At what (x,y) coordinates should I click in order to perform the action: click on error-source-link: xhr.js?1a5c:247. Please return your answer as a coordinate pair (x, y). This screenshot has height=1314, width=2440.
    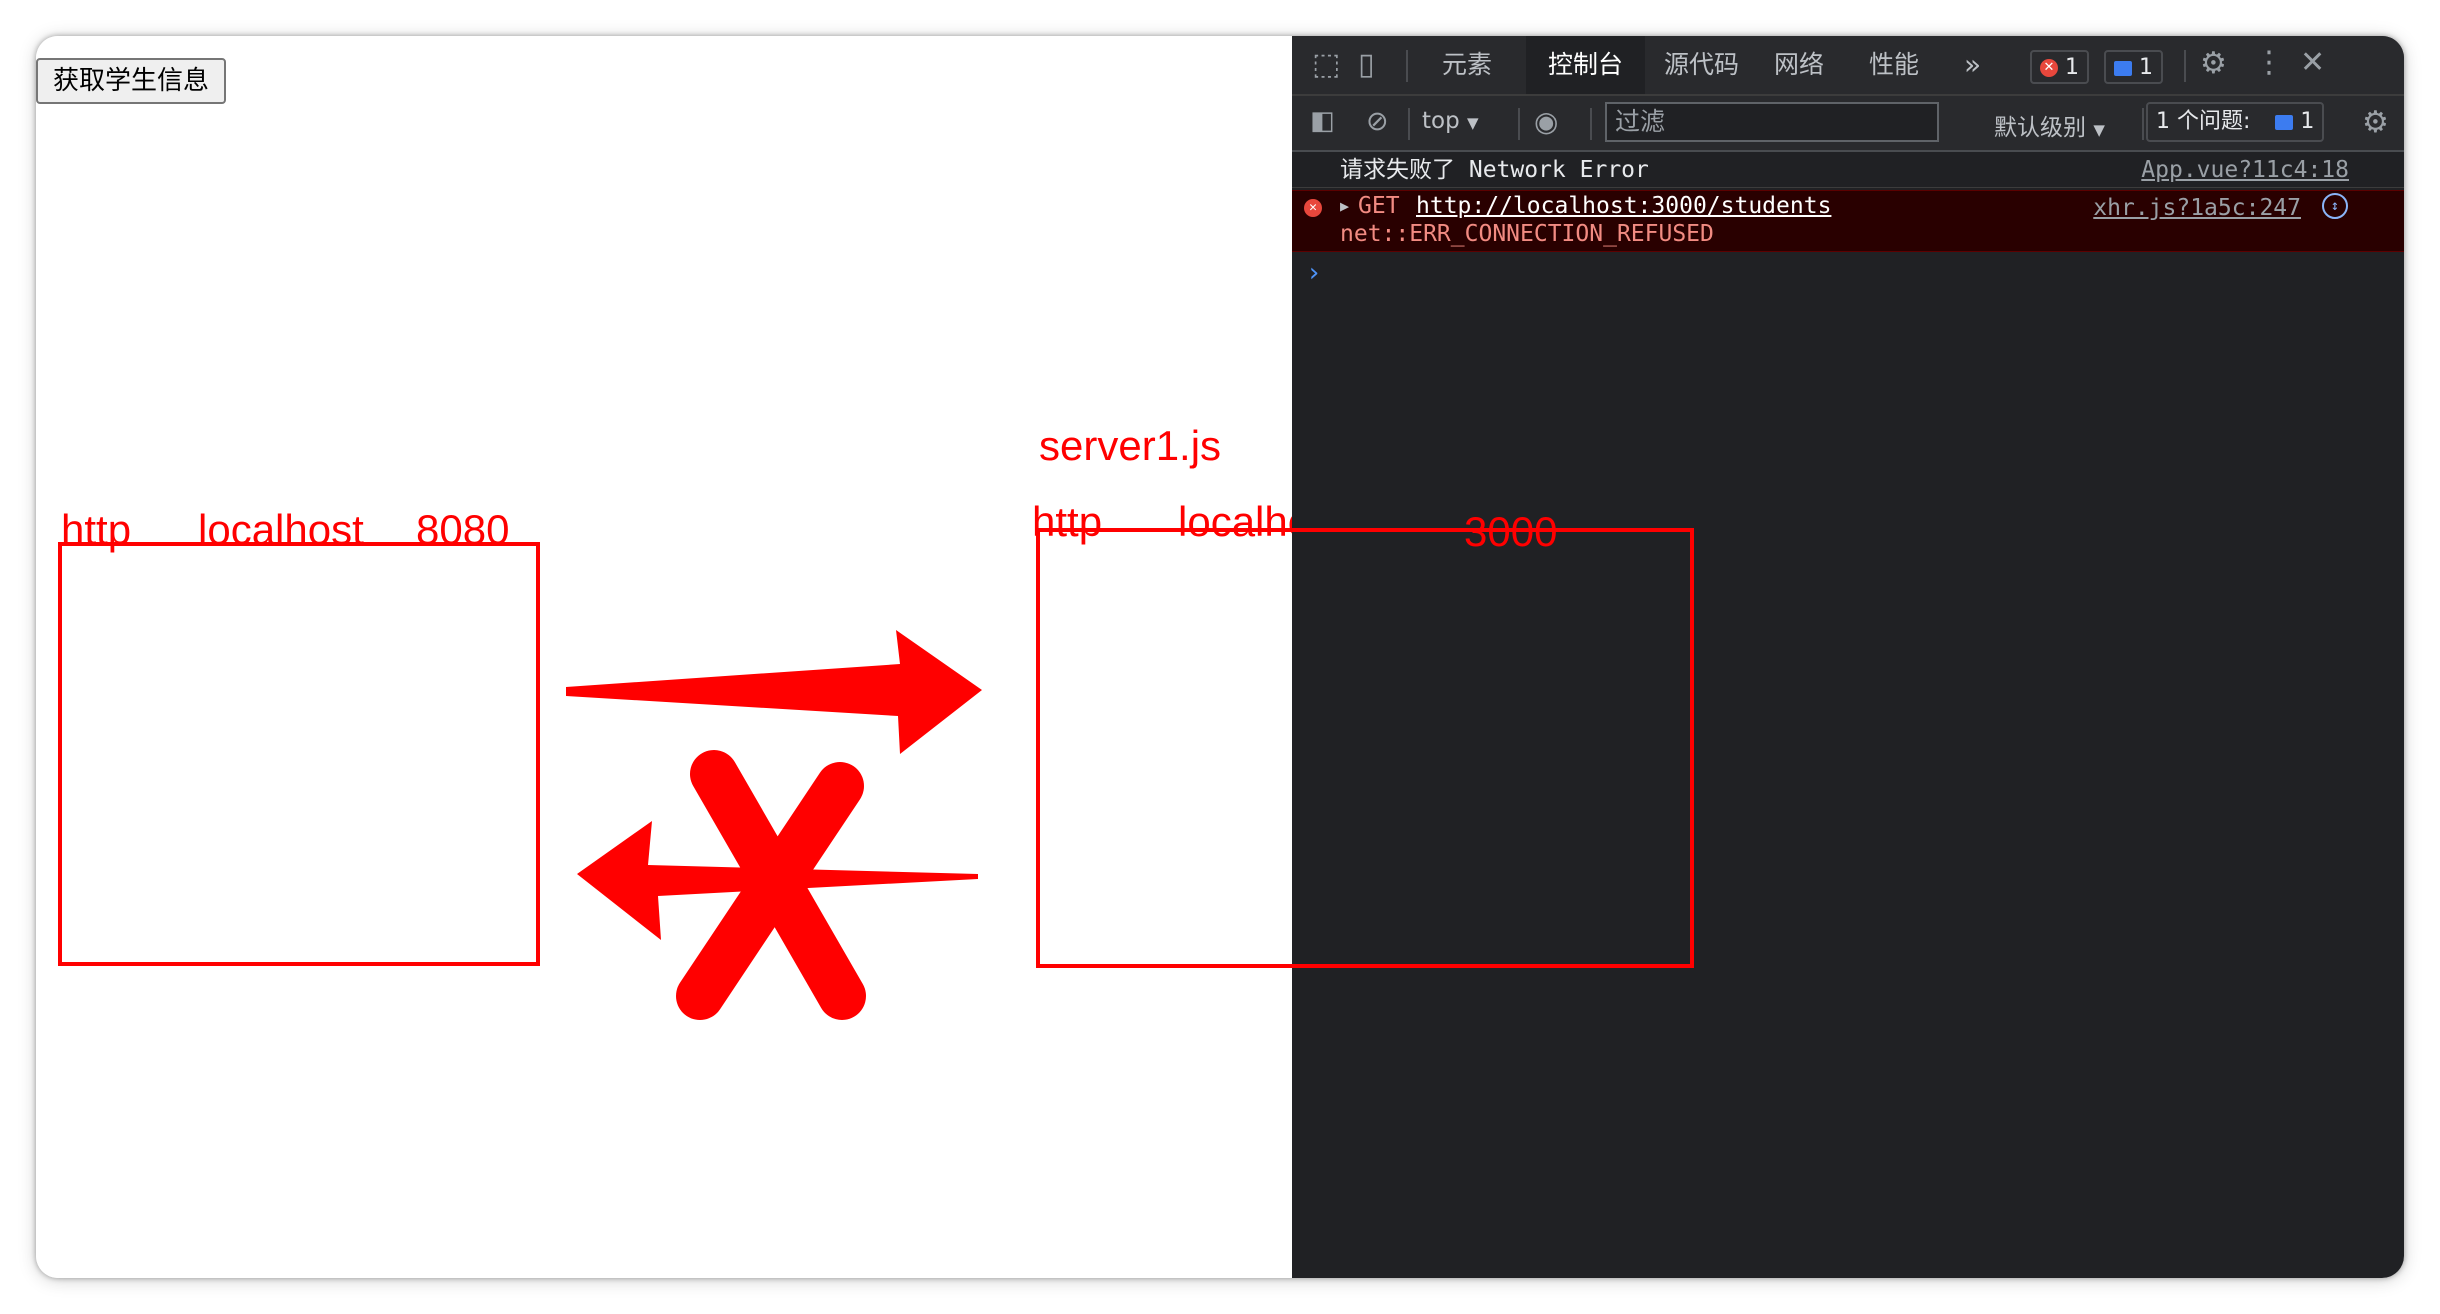
    Looking at the image, I should click on (2197, 208).